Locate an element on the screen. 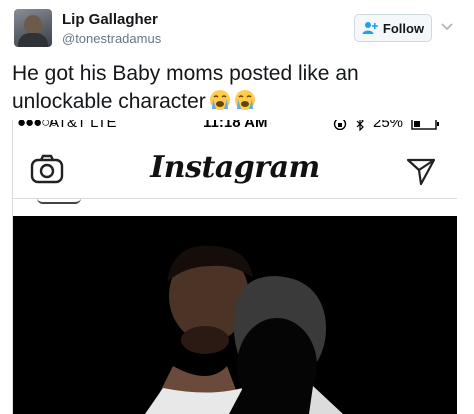 The image size is (474, 414). tweet-text-line-1: He got his Baby moms posted like an is located at coordinates (185, 73).